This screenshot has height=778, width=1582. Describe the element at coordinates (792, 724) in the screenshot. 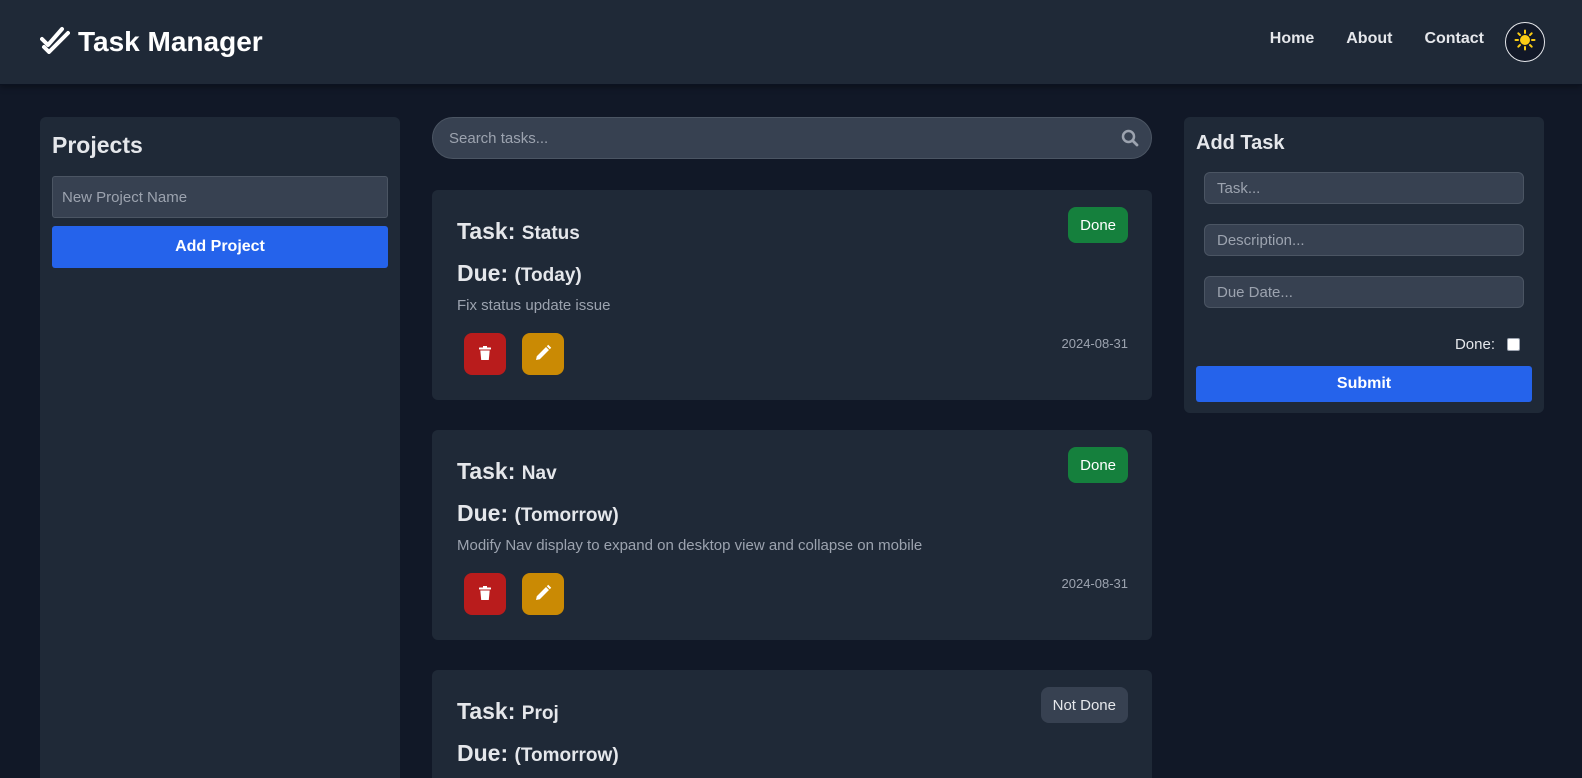

I see `task-card: Task: Proj Due: (Tomorrow) Not Done` at that location.